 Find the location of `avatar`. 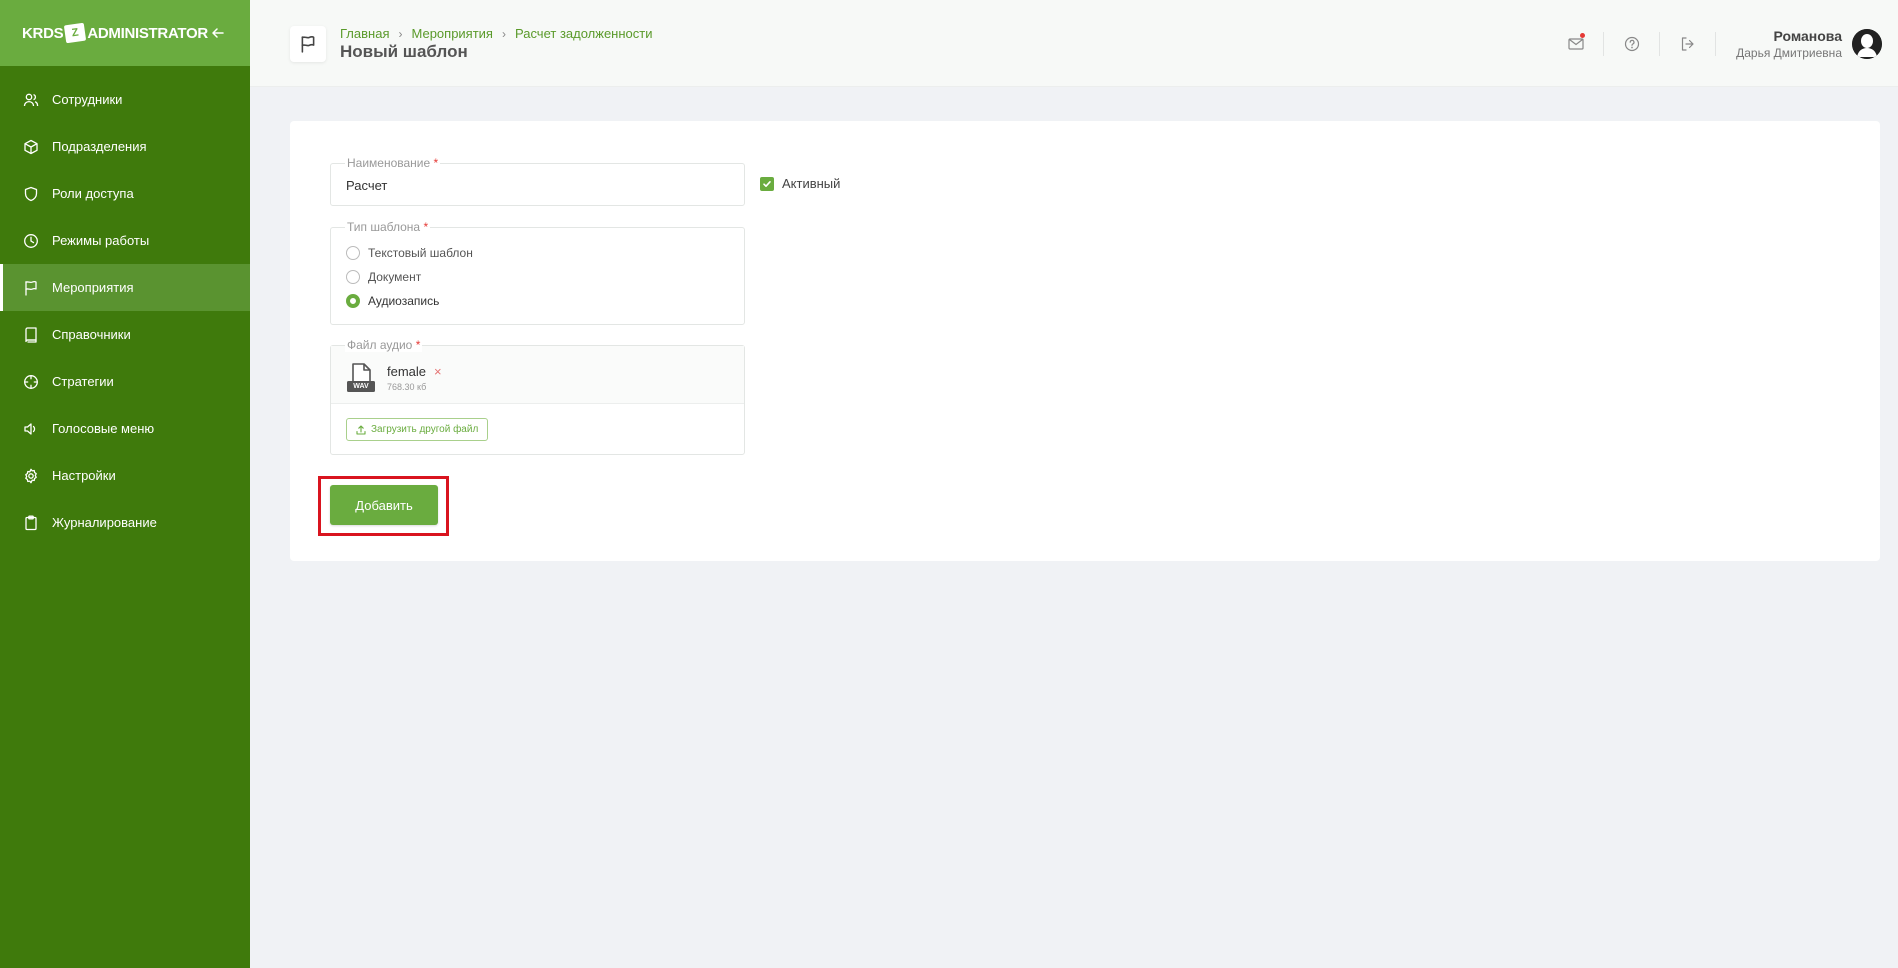

avatar is located at coordinates (1867, 43).